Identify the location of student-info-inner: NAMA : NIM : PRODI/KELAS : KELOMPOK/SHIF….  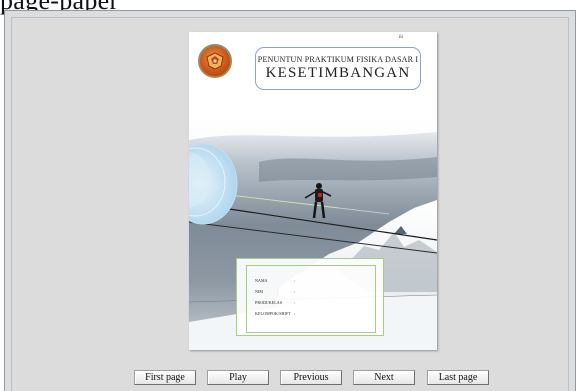
(311, 299).